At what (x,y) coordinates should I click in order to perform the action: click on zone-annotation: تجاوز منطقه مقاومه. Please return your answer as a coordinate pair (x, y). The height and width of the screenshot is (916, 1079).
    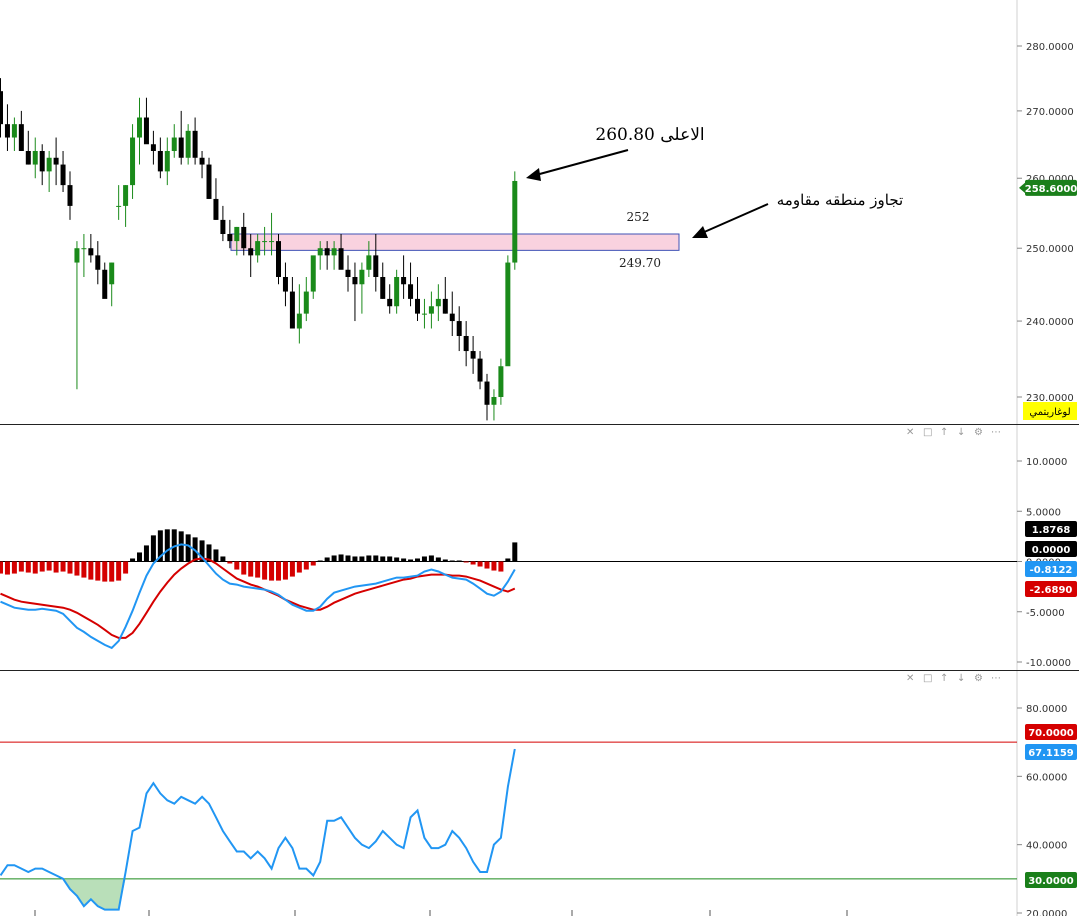
    Looking at the image, I should click on (840, 200).